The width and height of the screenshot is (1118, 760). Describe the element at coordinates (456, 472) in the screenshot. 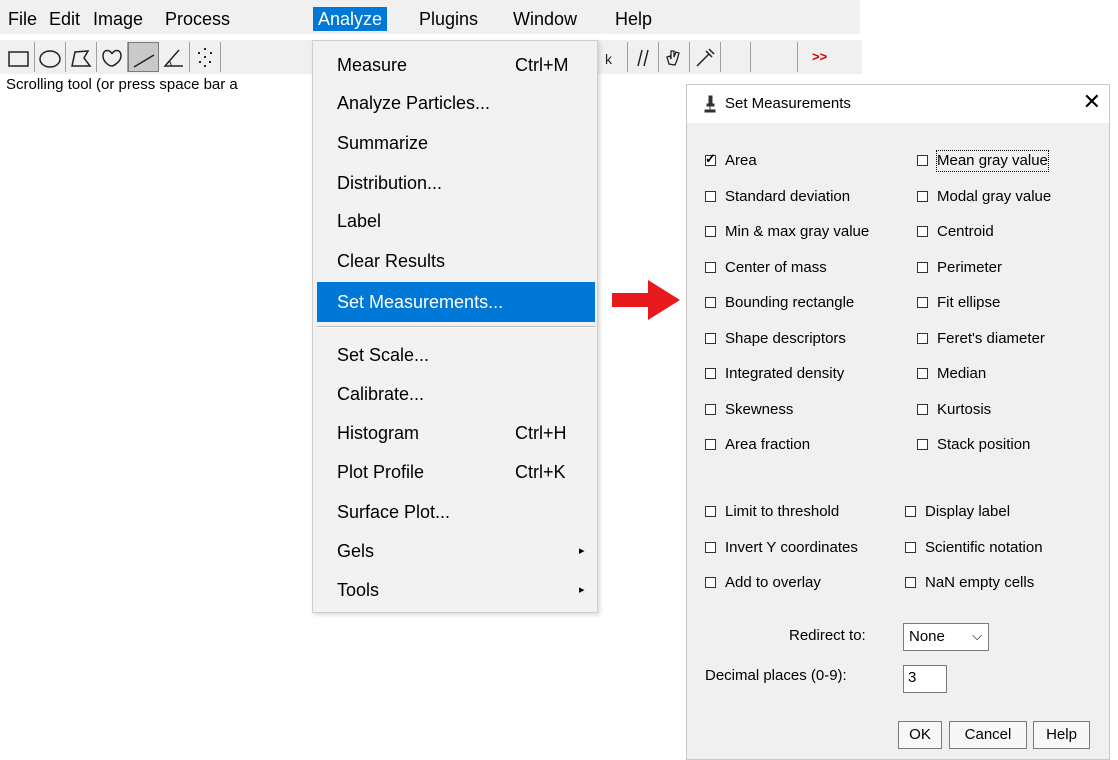

I see `menu-item-plot-profile: Plot Profile Ctrl+K` at that location.